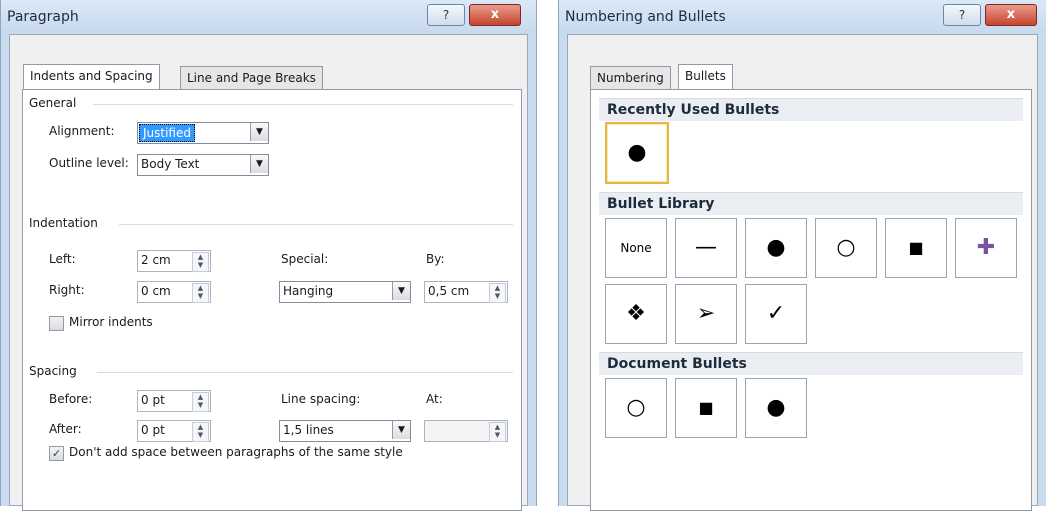 The image size is (1046, 511). Describe the element at coordinates (811, 109) in the screenshot. I see `recently-used-header: Recently Used Bullets` at that location.